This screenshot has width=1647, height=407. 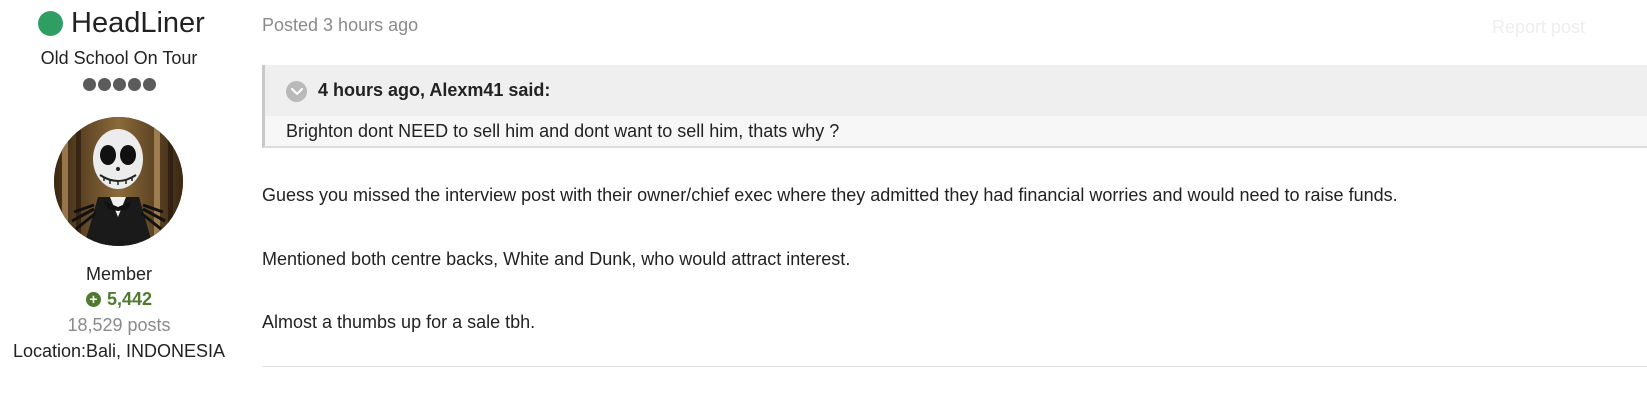 I want to click on avatar-image, so click(x=118, y=181).